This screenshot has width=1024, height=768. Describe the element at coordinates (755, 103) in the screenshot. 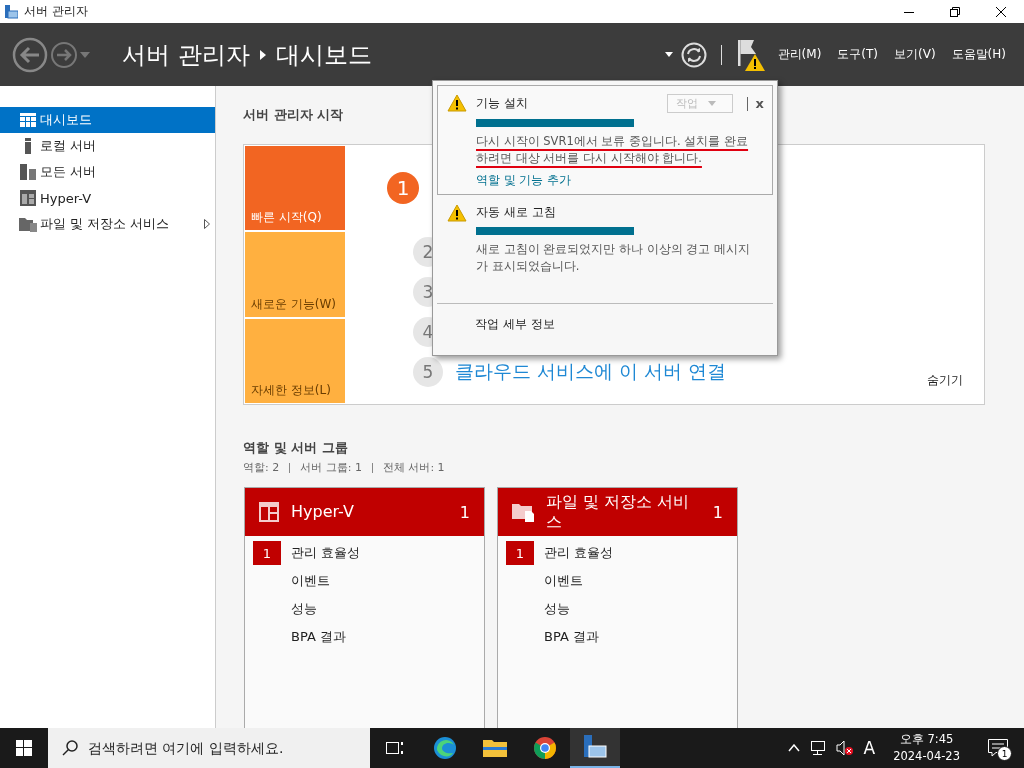

I see `close-button: x` at that location.